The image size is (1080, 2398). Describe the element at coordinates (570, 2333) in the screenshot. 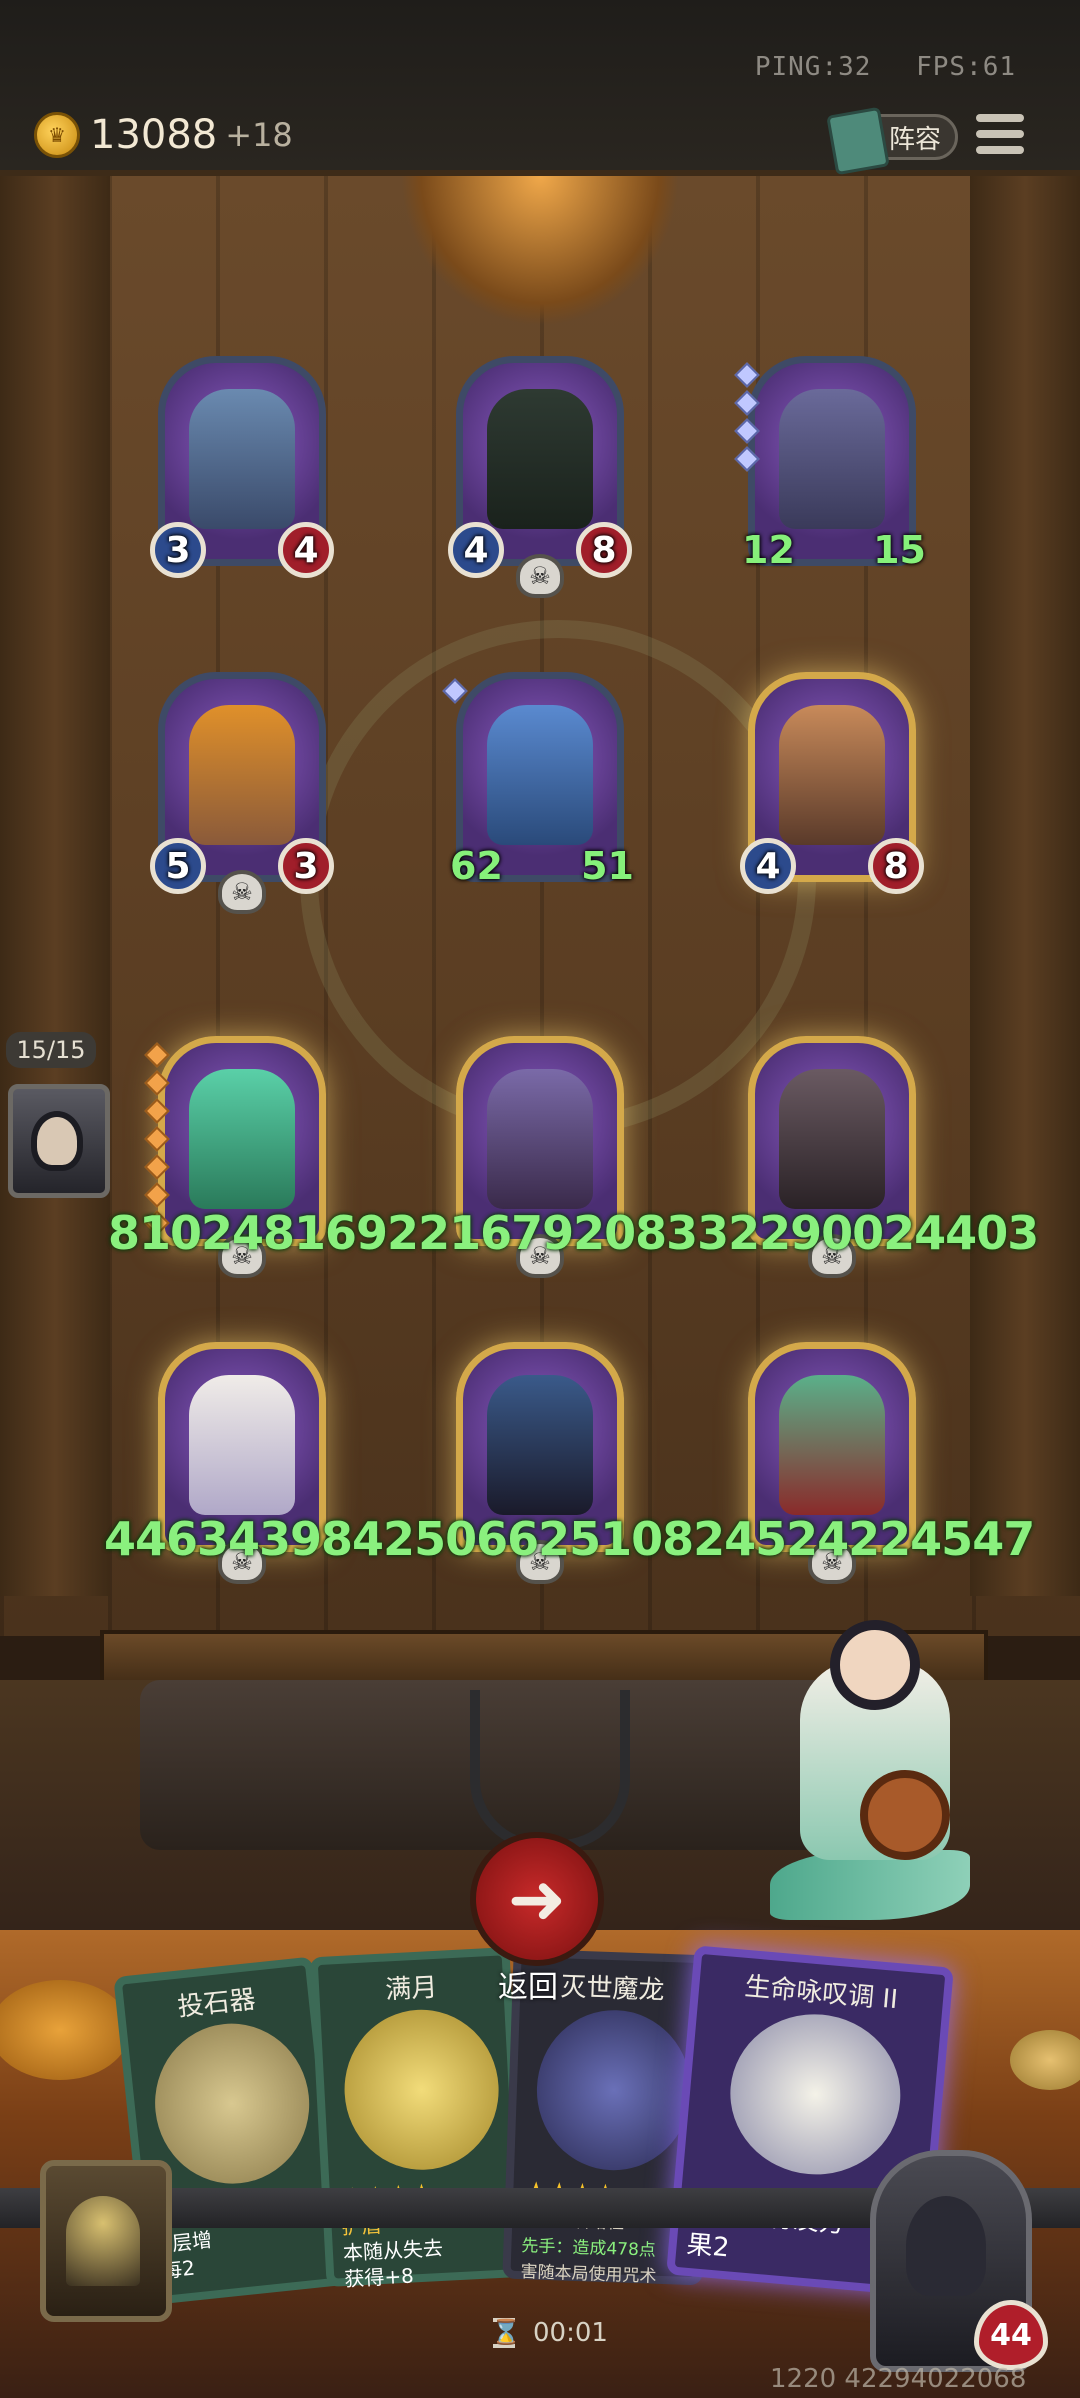

I see `timer-value: 00:01` at that location.